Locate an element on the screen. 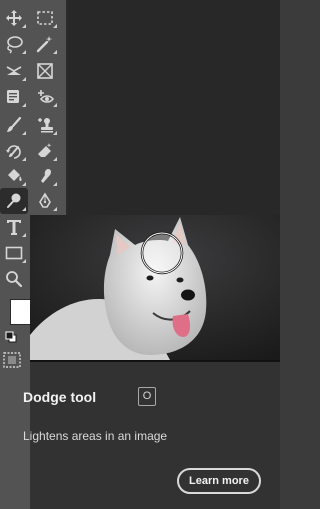 The height and width of the screenshot is (509, 320). zoom-tool is located at coordinates (14, 279).